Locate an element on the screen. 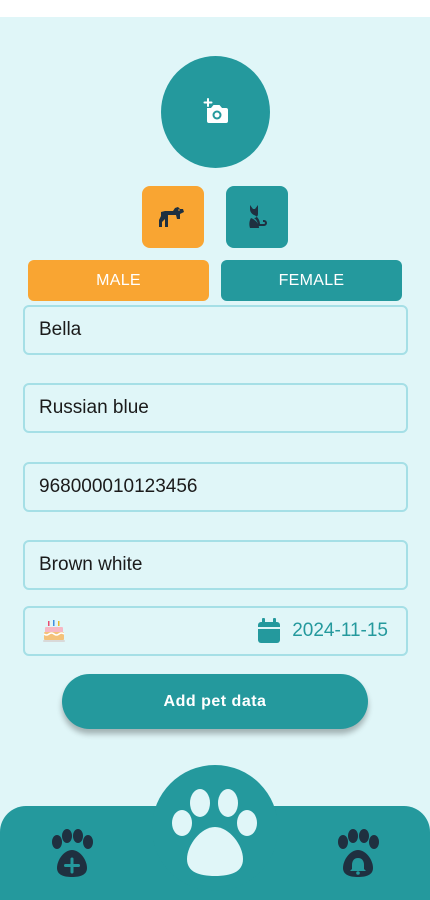 The image size is (430, 900). male-label: MALE is located at coordinates (118, 280).